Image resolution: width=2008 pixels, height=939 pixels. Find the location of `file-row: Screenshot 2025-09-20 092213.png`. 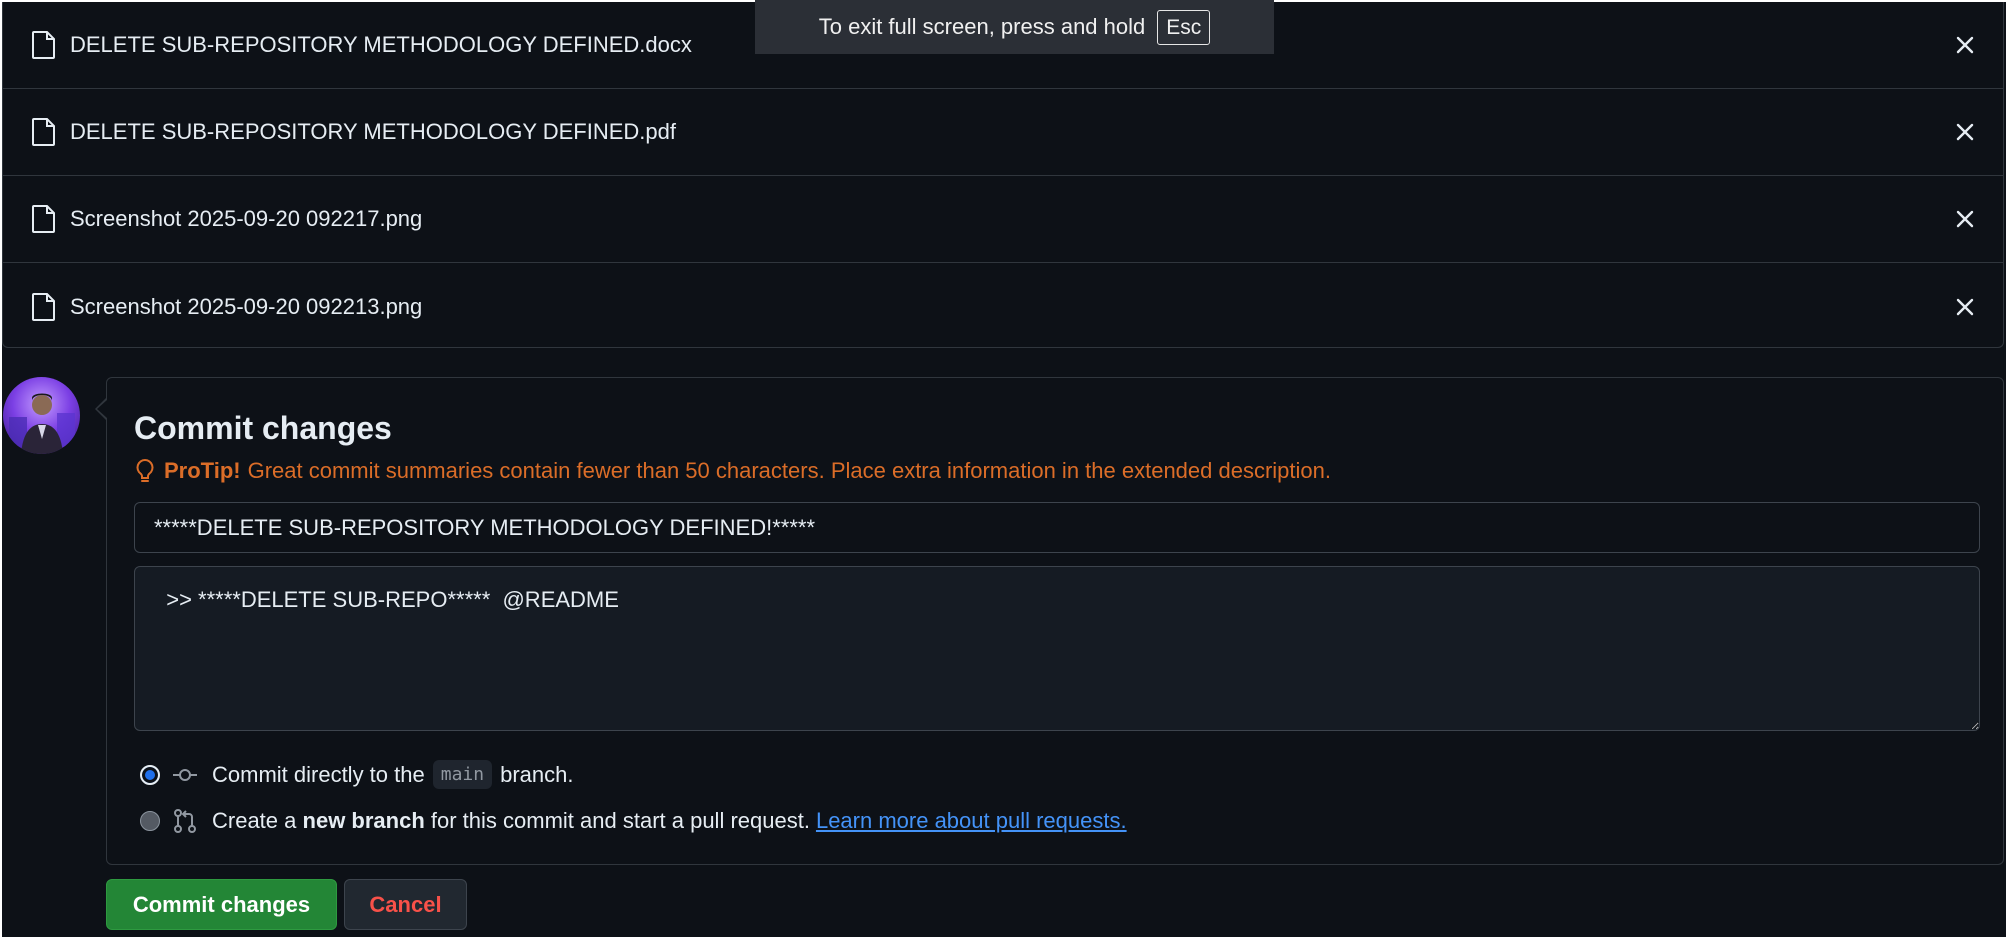

file-row: Screenshot 2025-09-20 092213.png is located at coordinates (1003, 306).